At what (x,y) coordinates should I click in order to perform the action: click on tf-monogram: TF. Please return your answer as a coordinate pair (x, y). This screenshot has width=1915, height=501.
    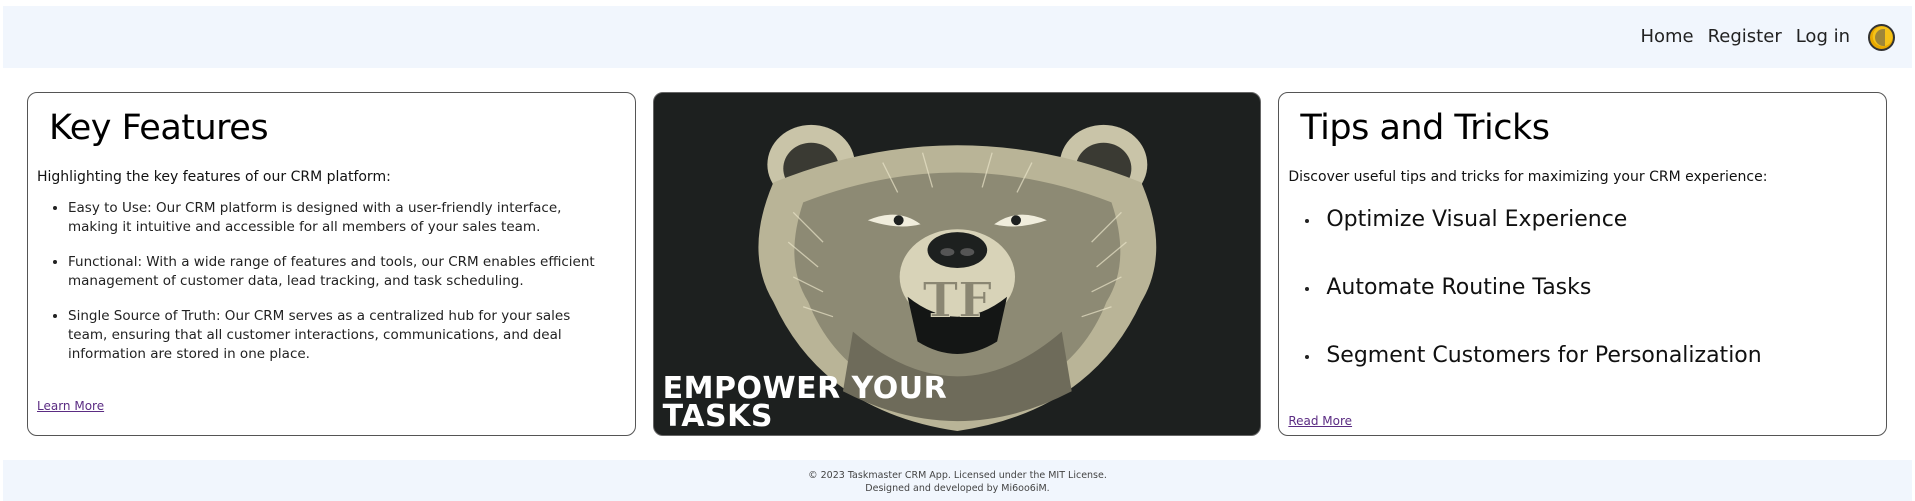
    Looking at the image, I should click on (957, 301).